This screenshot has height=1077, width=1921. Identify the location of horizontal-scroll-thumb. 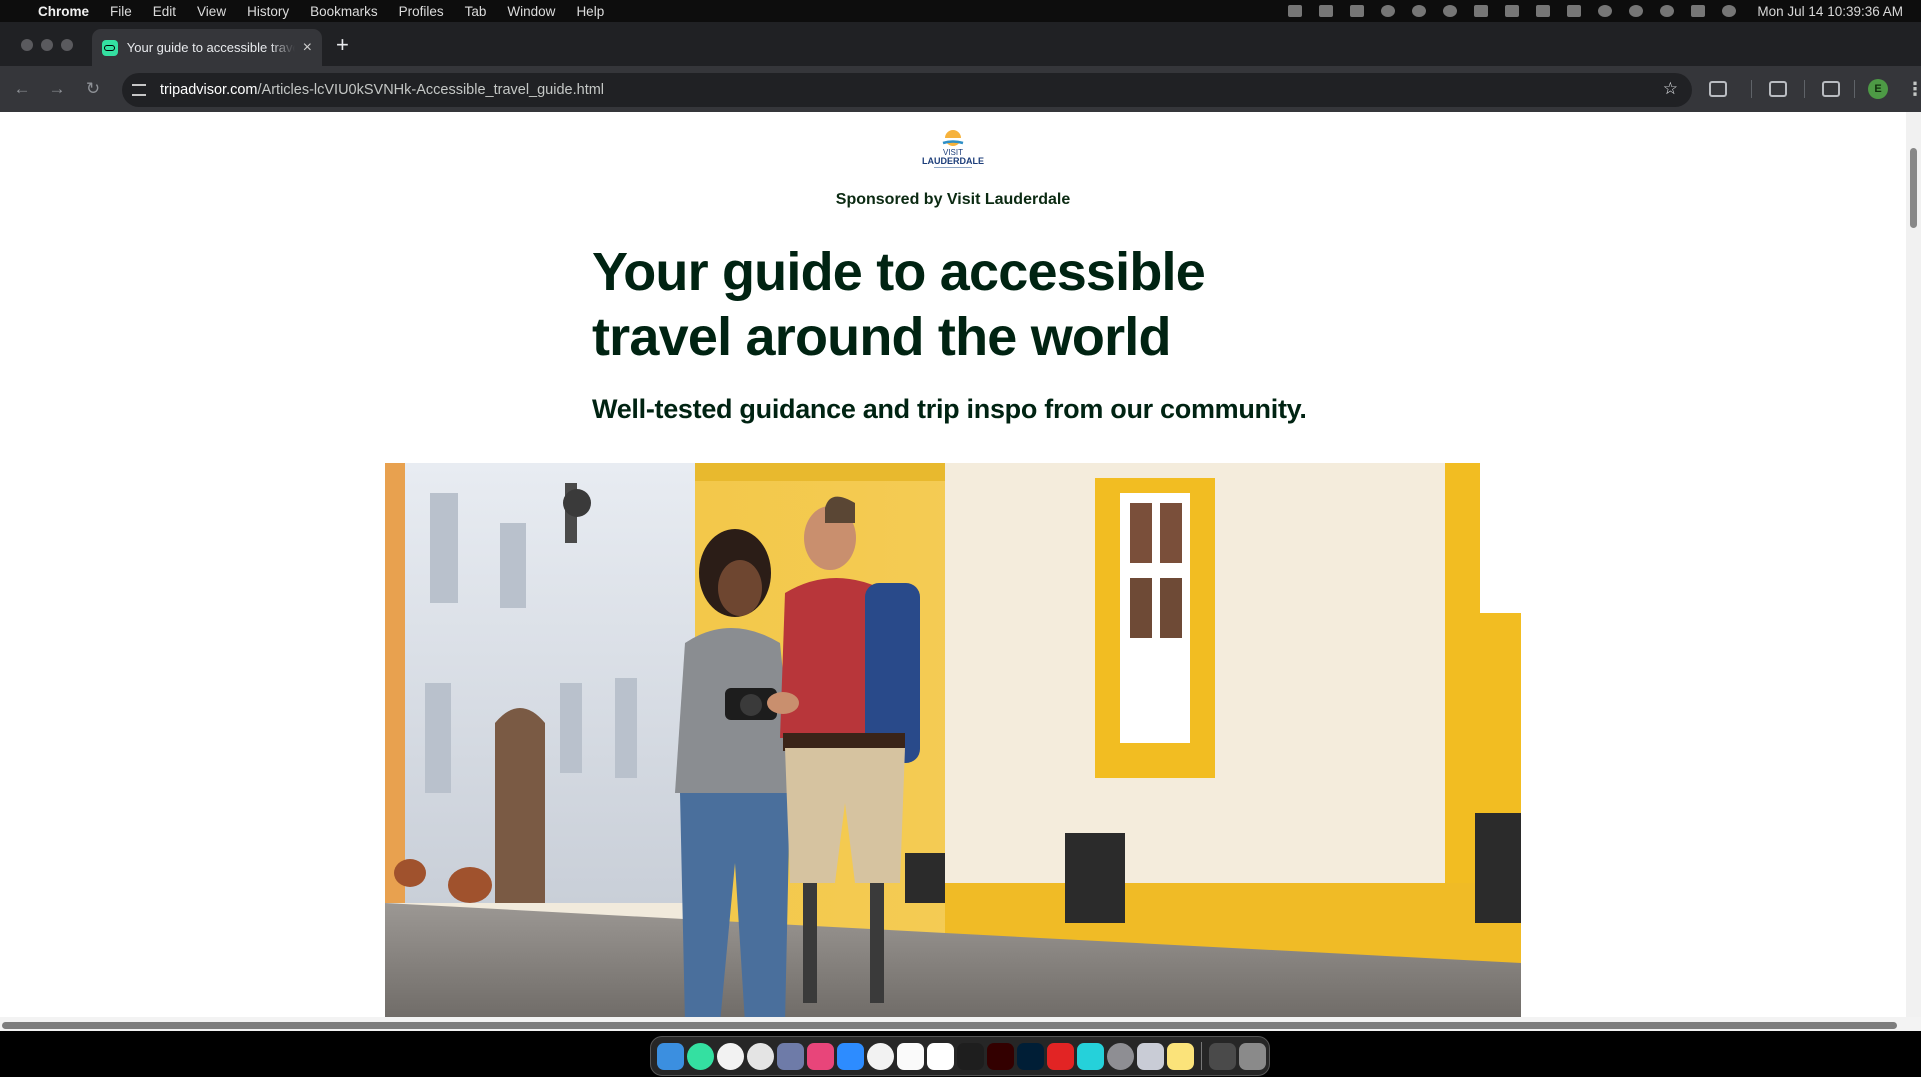
(949, 1025).